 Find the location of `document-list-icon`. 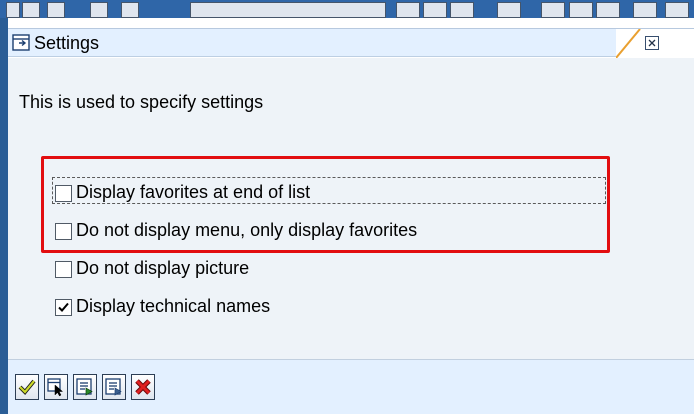

document-list-icon is located at coordinates (113, 387).